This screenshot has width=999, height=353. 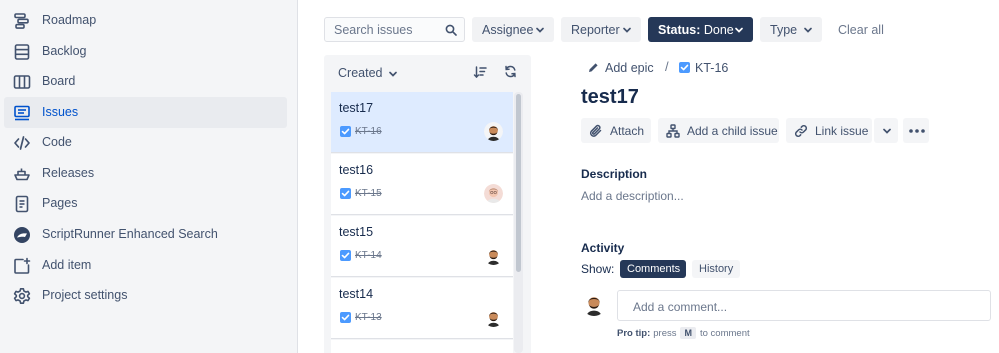 I want to click on attach-label: Attach, so click(x=627, y=131).